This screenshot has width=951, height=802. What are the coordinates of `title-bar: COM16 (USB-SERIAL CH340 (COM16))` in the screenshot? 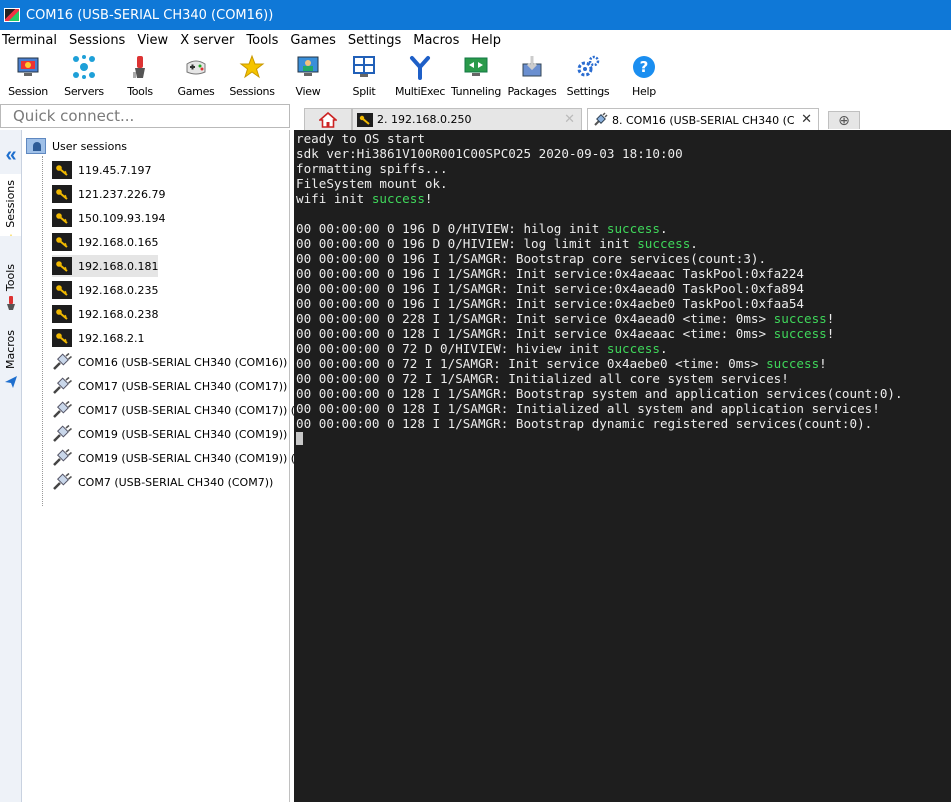 It's located at (475, 15).